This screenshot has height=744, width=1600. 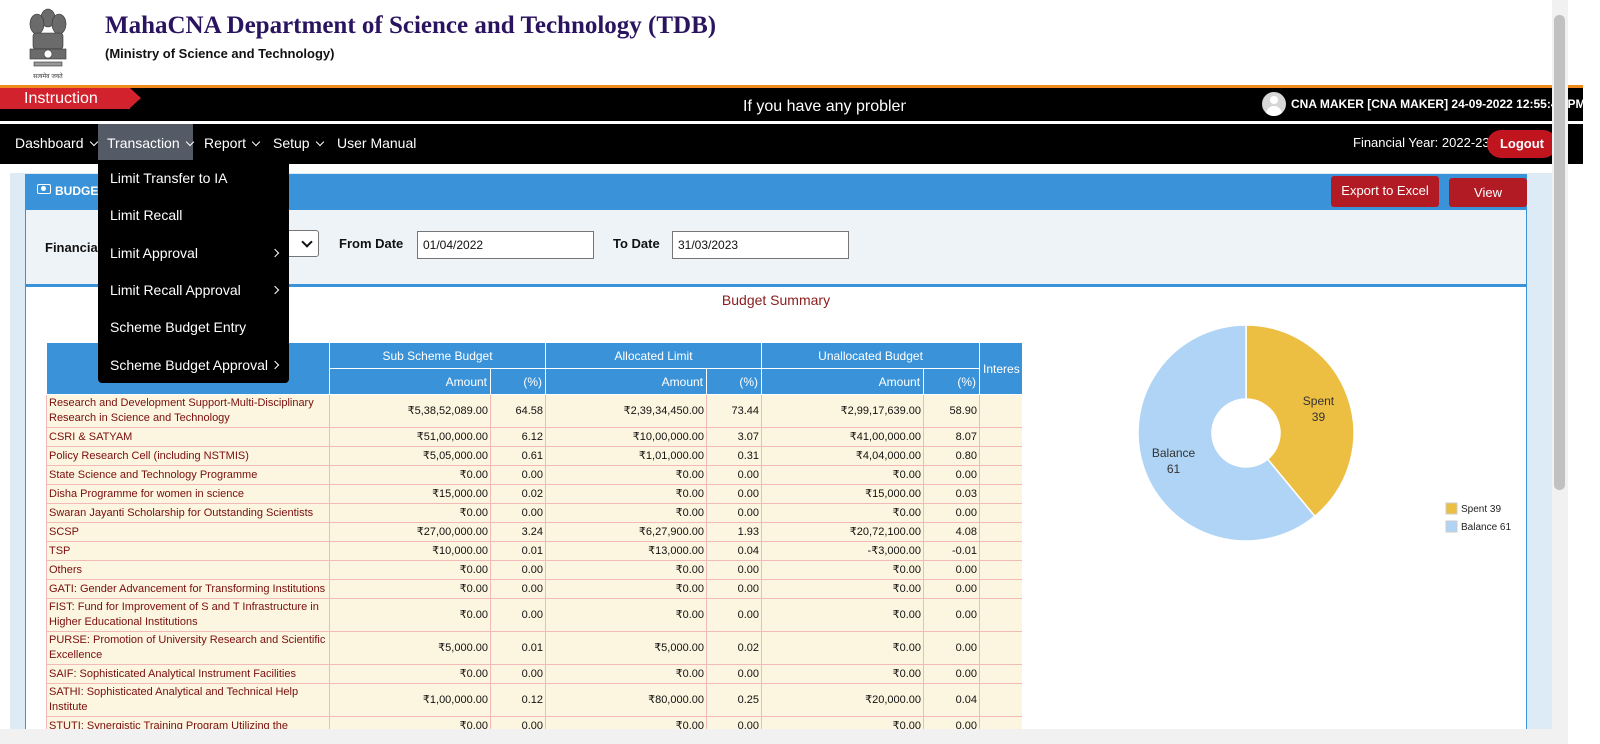 What do you see at coordinates (193, 271) in the screenshot?
I see `transaction-dropdown-menu` at bounding box center [193, 271].